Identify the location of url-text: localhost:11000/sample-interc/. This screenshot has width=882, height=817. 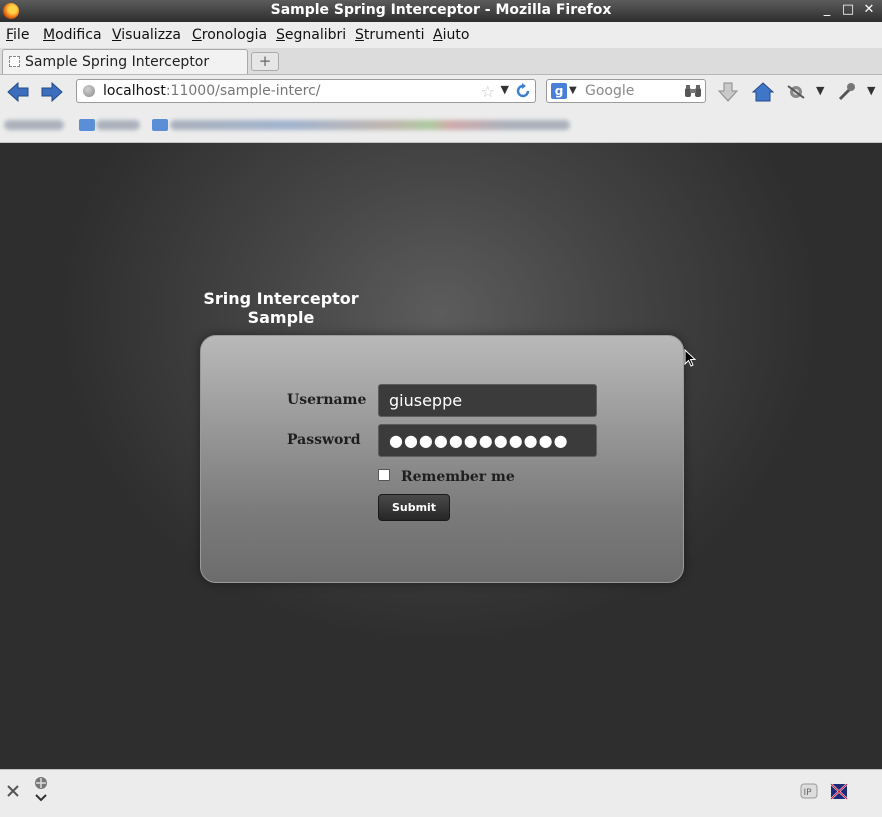
(212, 91).